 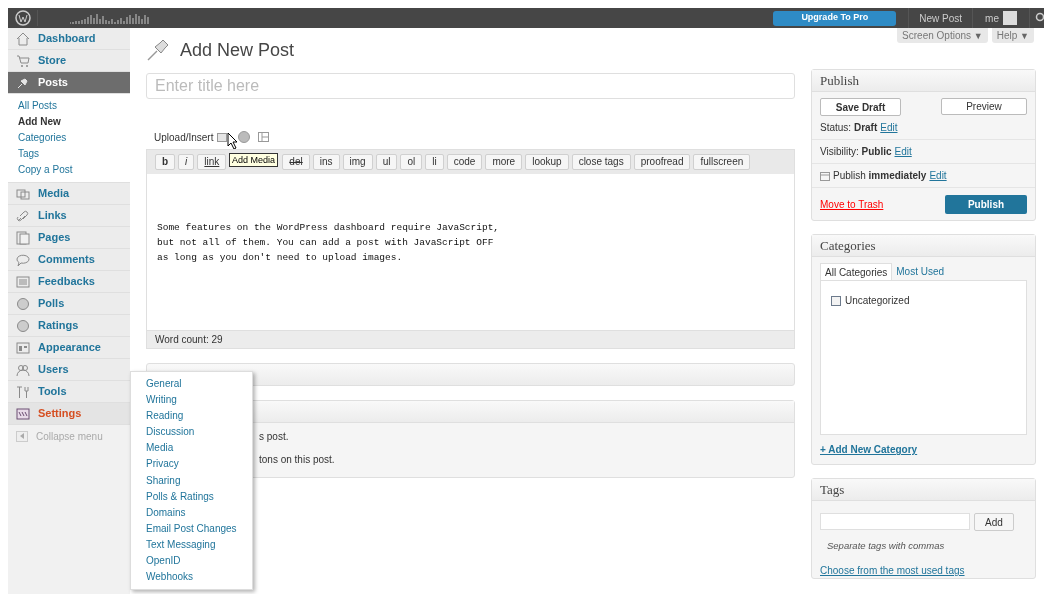 What do you see at coordinates (328, 228) in the screenshot?
I see `editor-text: Some features on the WordPress dashboard require JavaScript,` at bounding box center [328, 228].